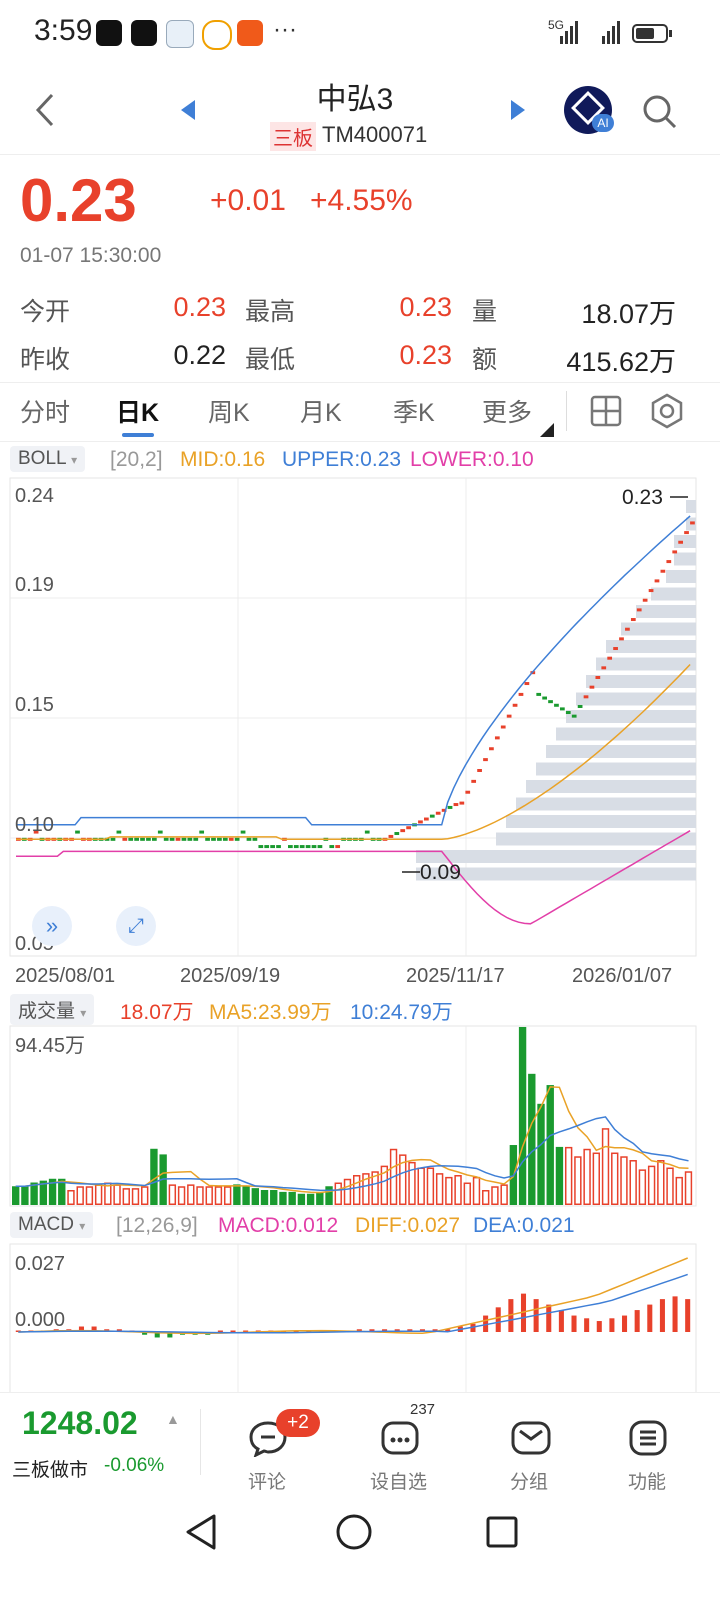  I want to click on stat-value: 18.07万, so click(628, 314).